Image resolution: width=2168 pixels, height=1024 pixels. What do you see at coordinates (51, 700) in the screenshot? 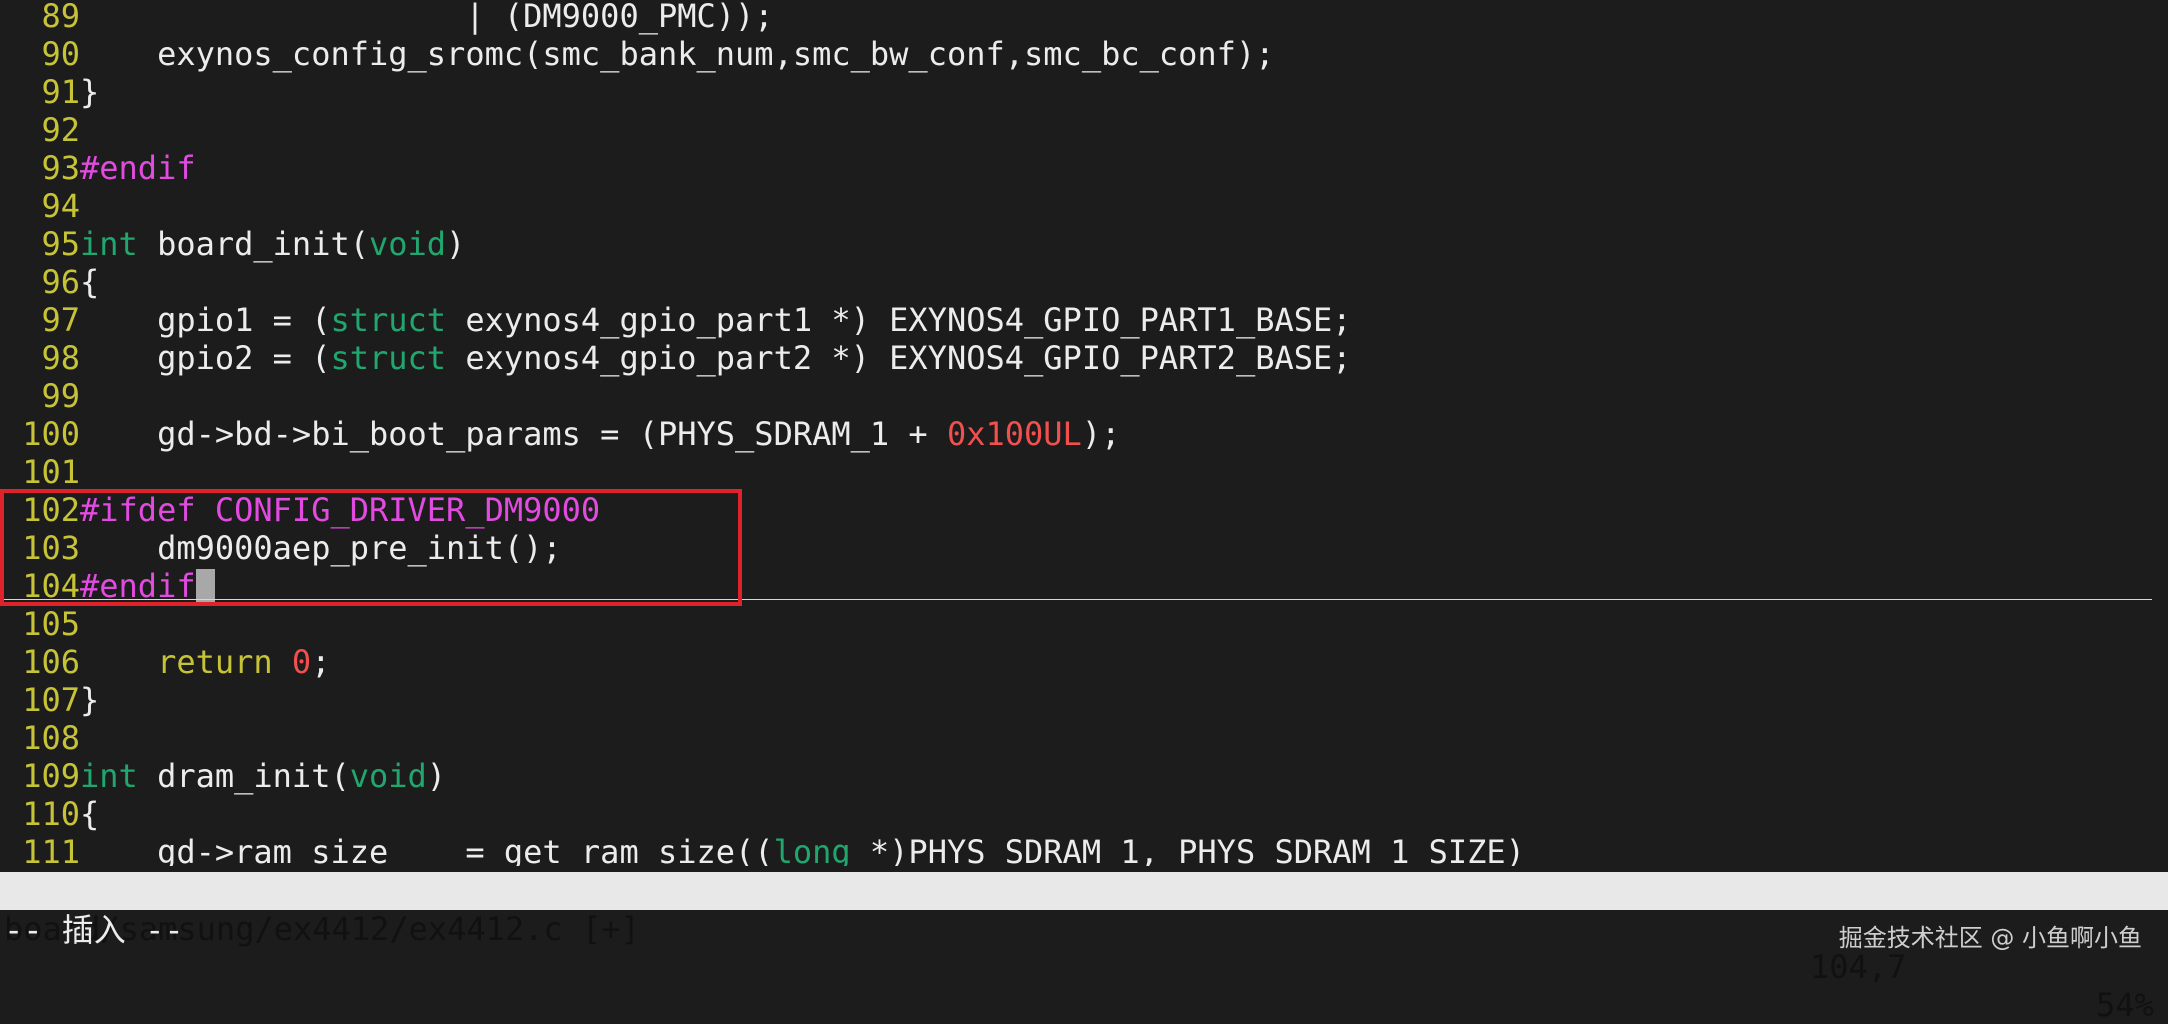
I see `line-number: 107` at bounding box center [51, 700].